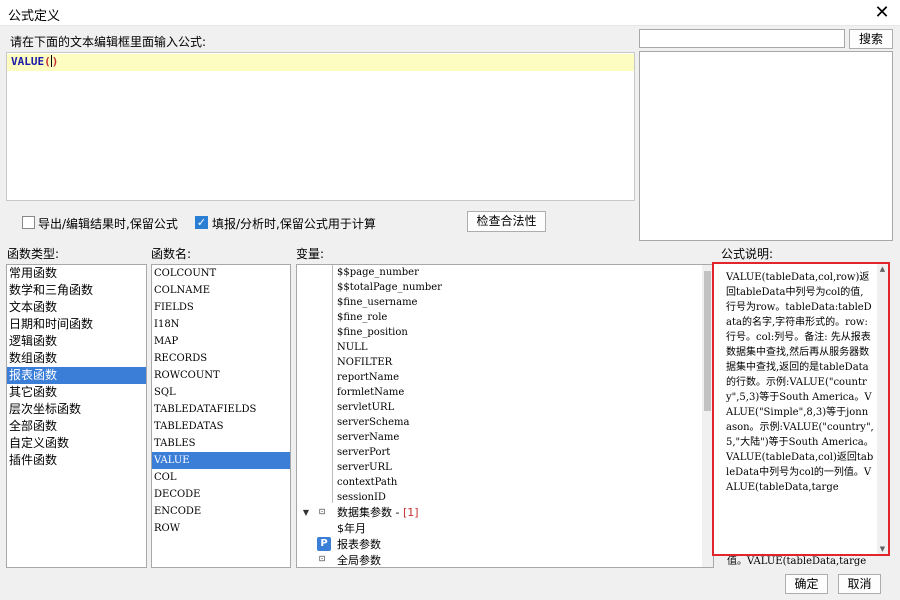 This screenshot has width=900, height=600. I want to click on export-keep-formula-checkbox, so click(28, 222).